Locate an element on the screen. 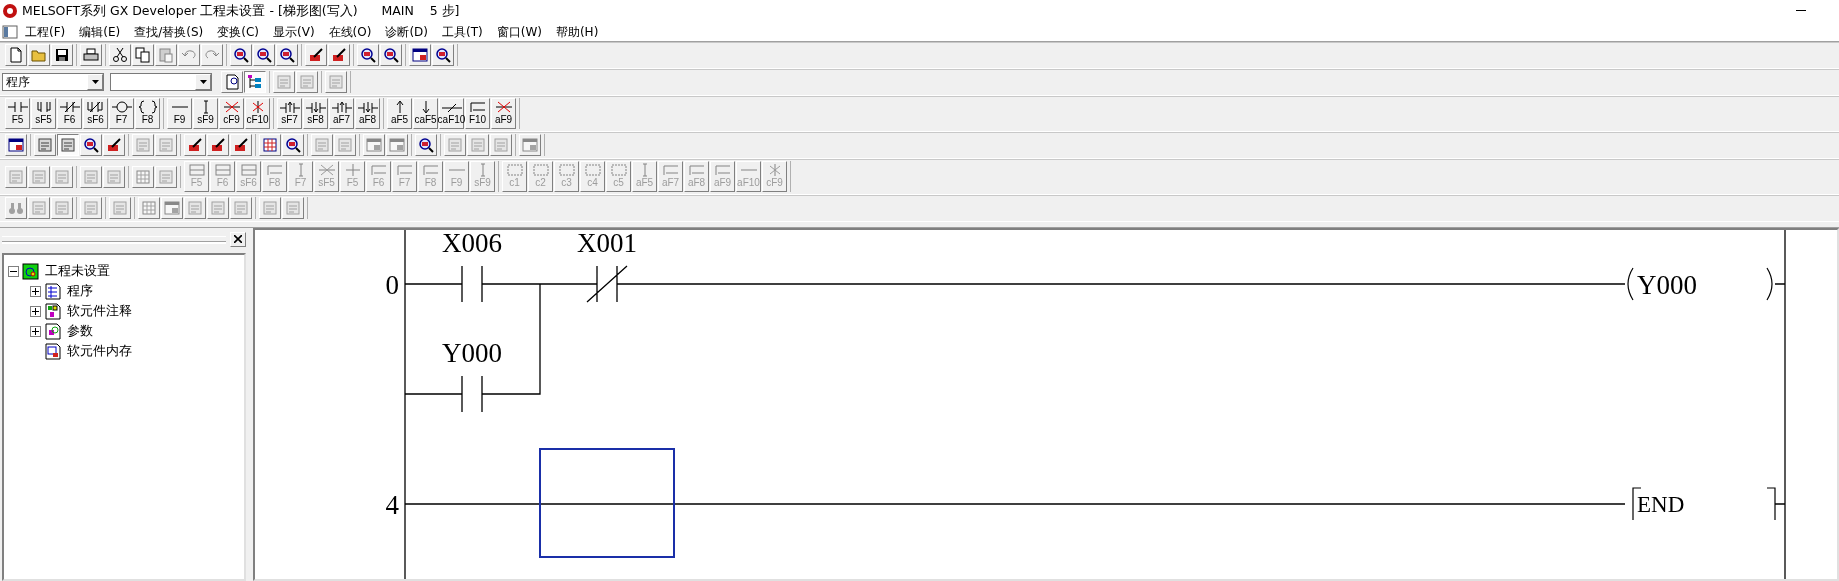  shortcut-key-button: sF9 is located at coordinates (205, 113).